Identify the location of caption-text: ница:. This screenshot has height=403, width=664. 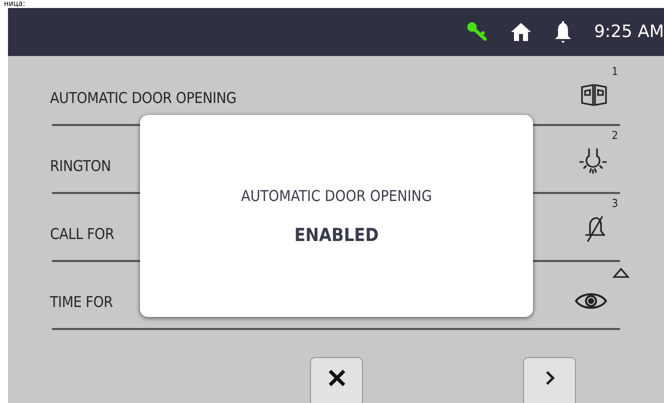
(14, 4).